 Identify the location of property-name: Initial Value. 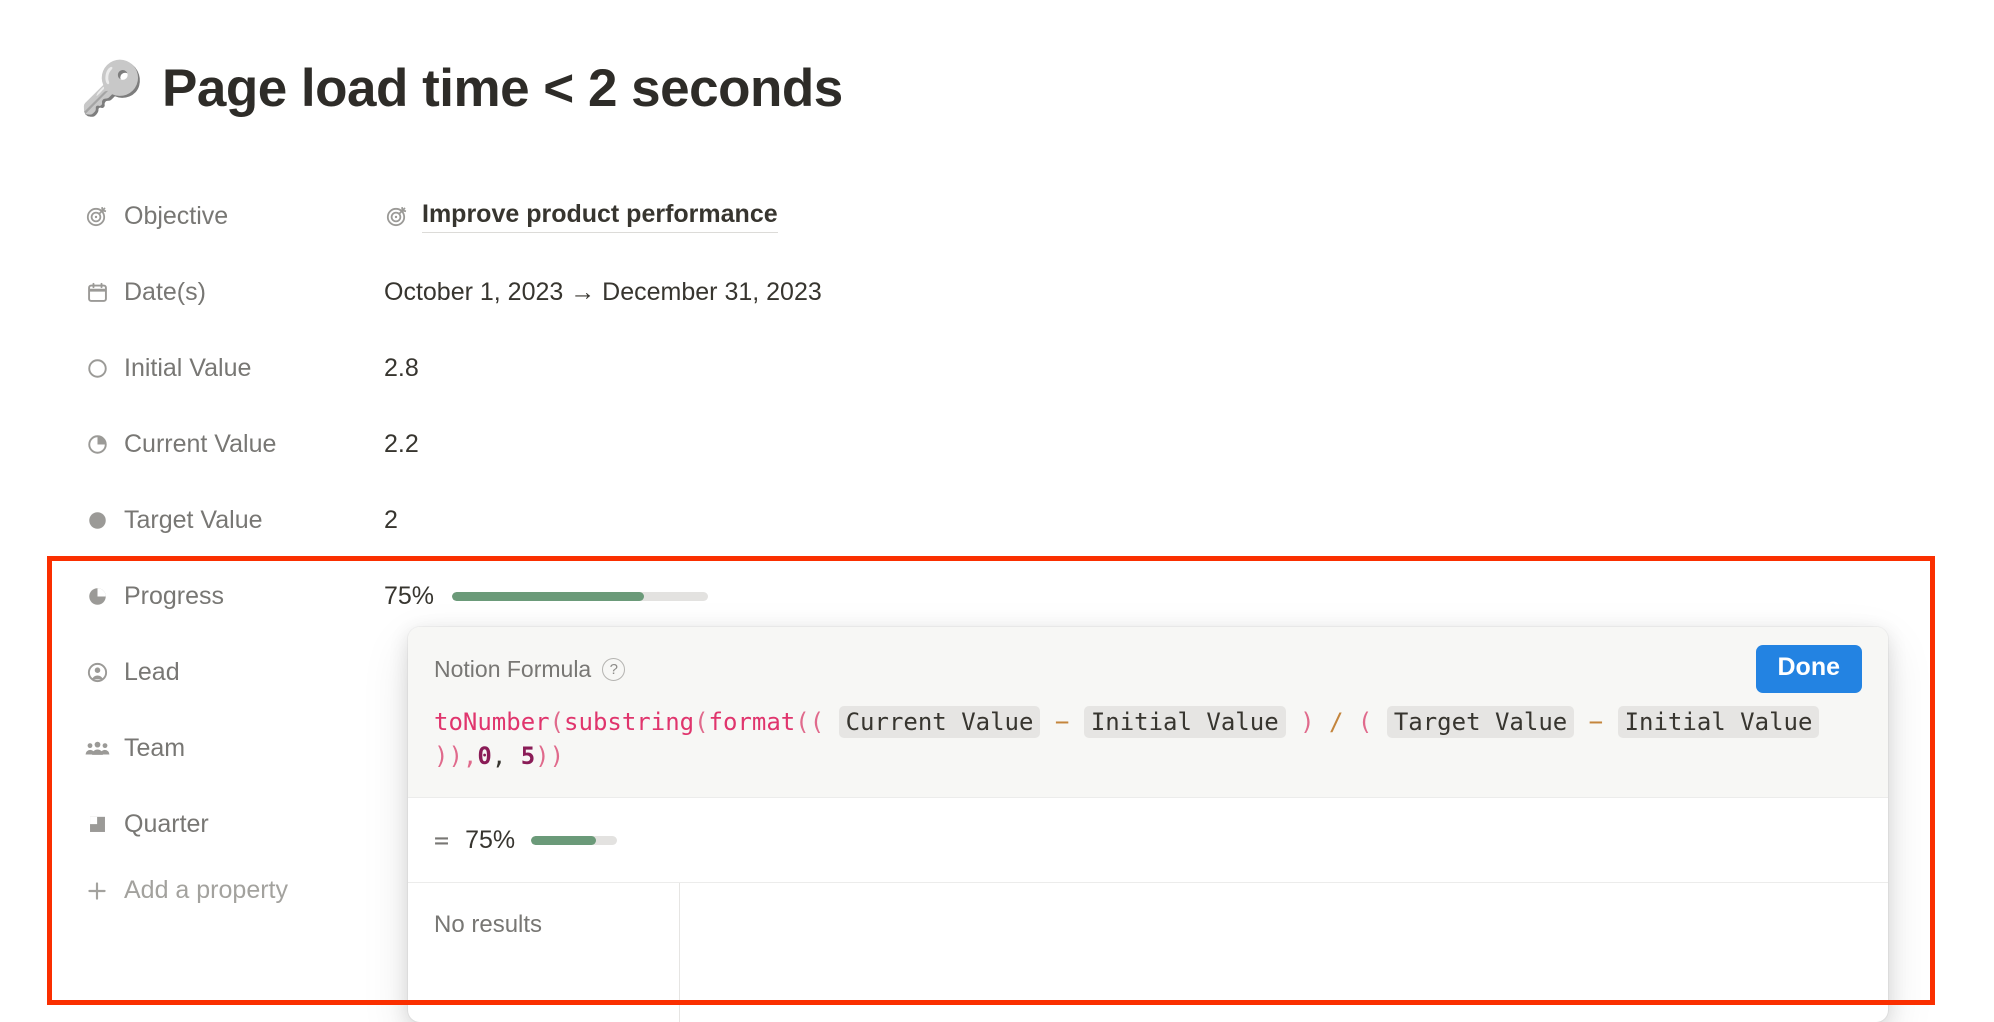
(188, 367).